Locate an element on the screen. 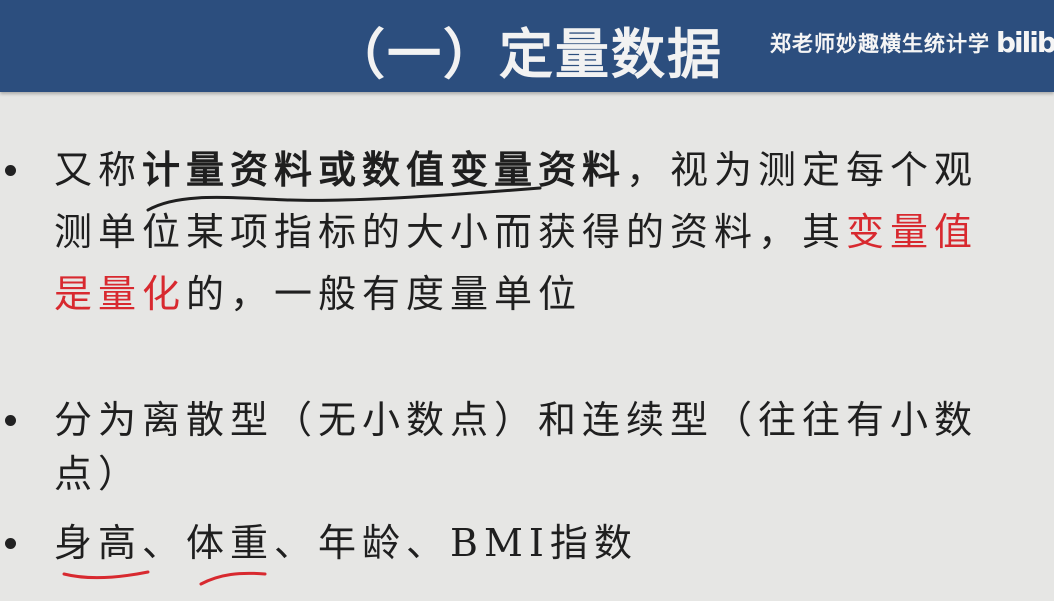 This screenshot has height=601, width=1054. text-span: 测单位某项指标的大小而获得的资料，其 is located at coordinates (450, 232).